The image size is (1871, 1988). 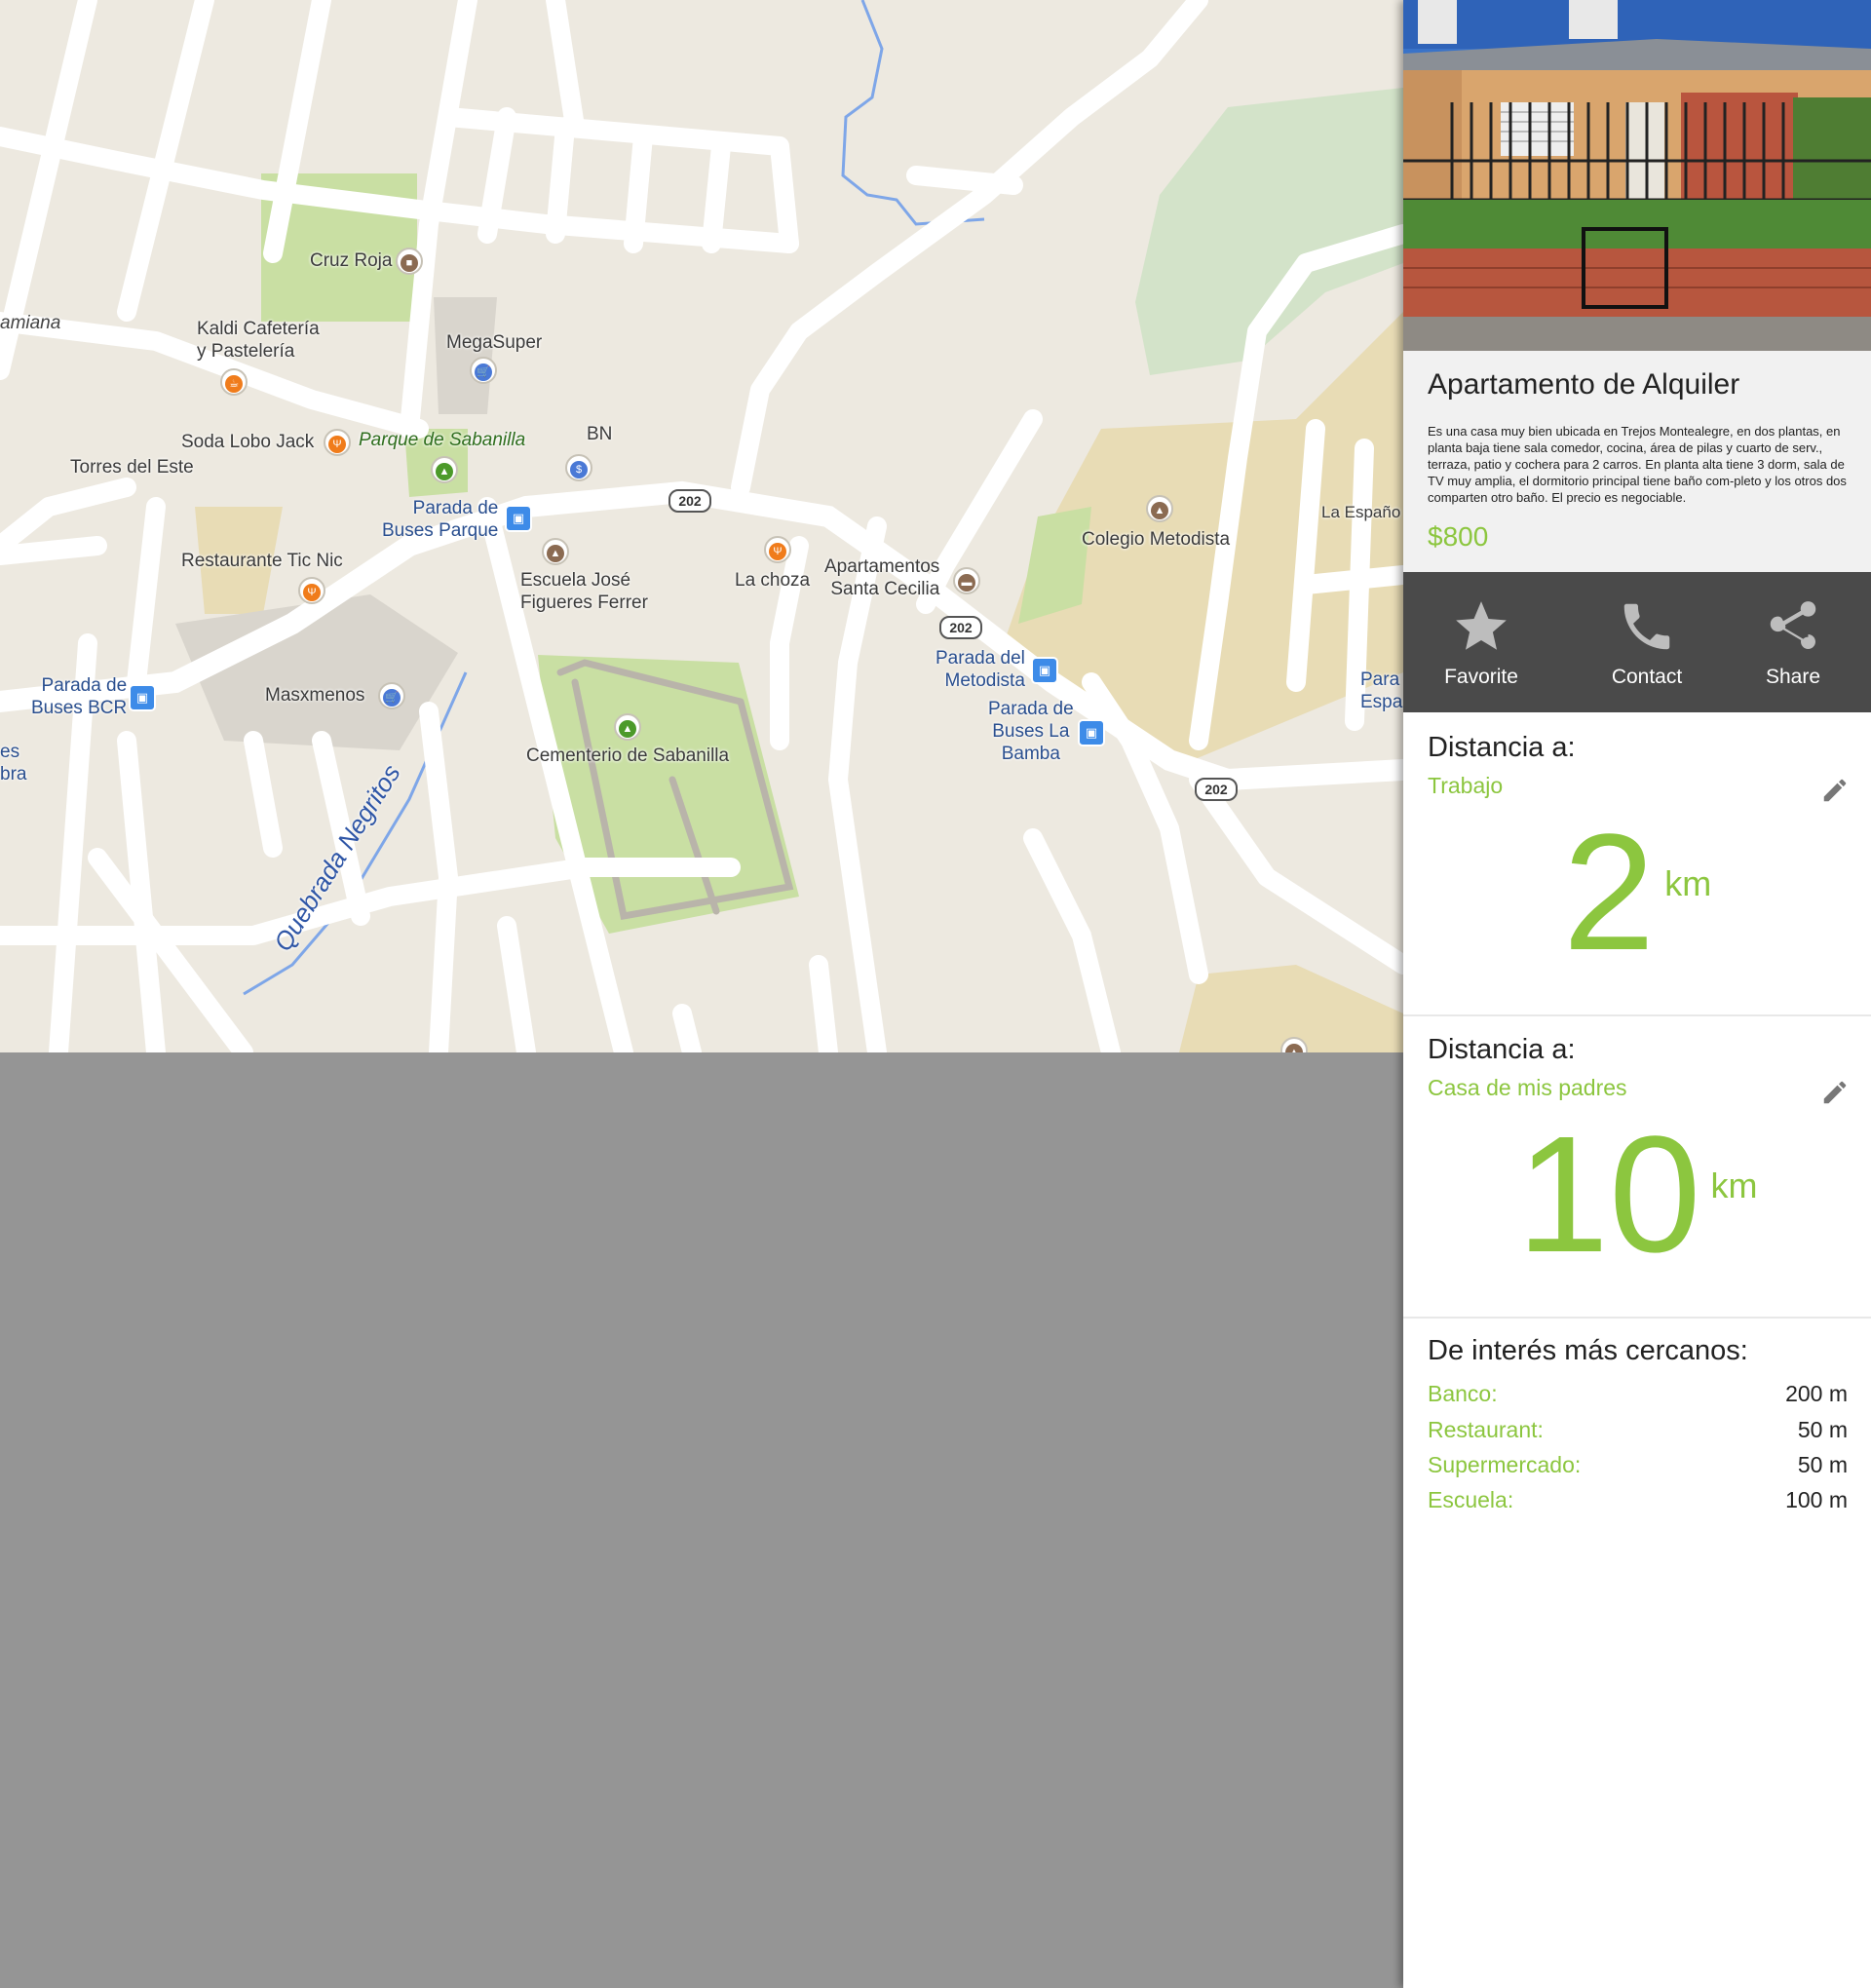 I want to click on map-label-parada-metodista: Parada del Metodista, so click(x=980, y=669).